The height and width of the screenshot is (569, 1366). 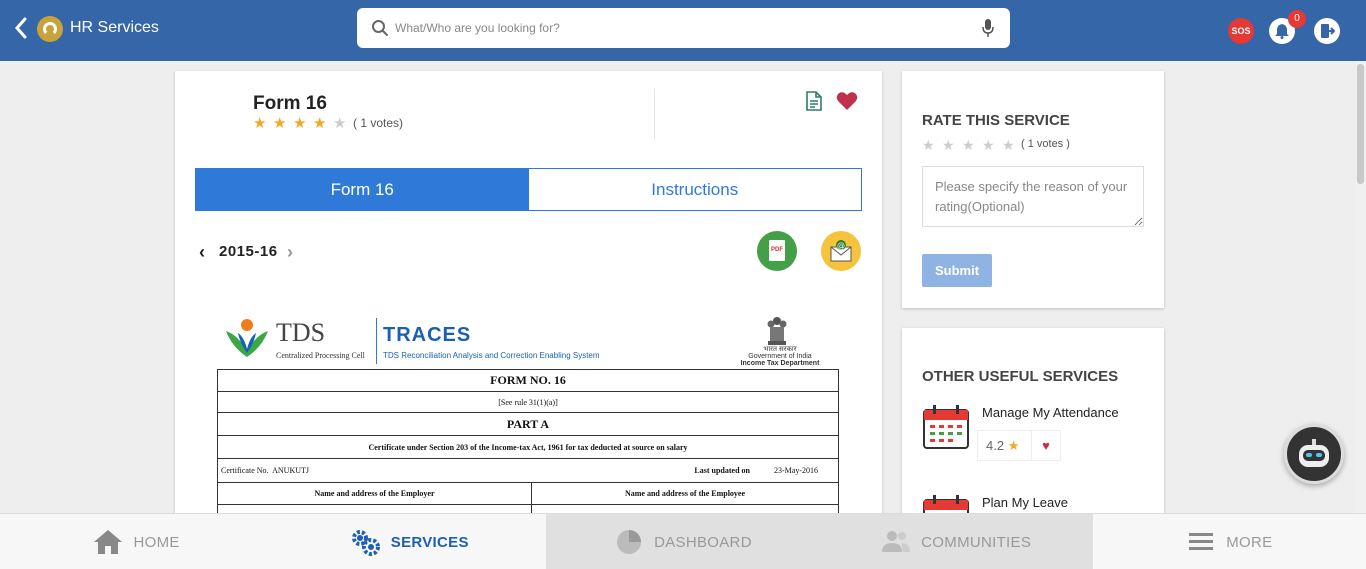 I want to click on service-manage-attendance: Manage My Attendance, so click(x=1050, y=412).